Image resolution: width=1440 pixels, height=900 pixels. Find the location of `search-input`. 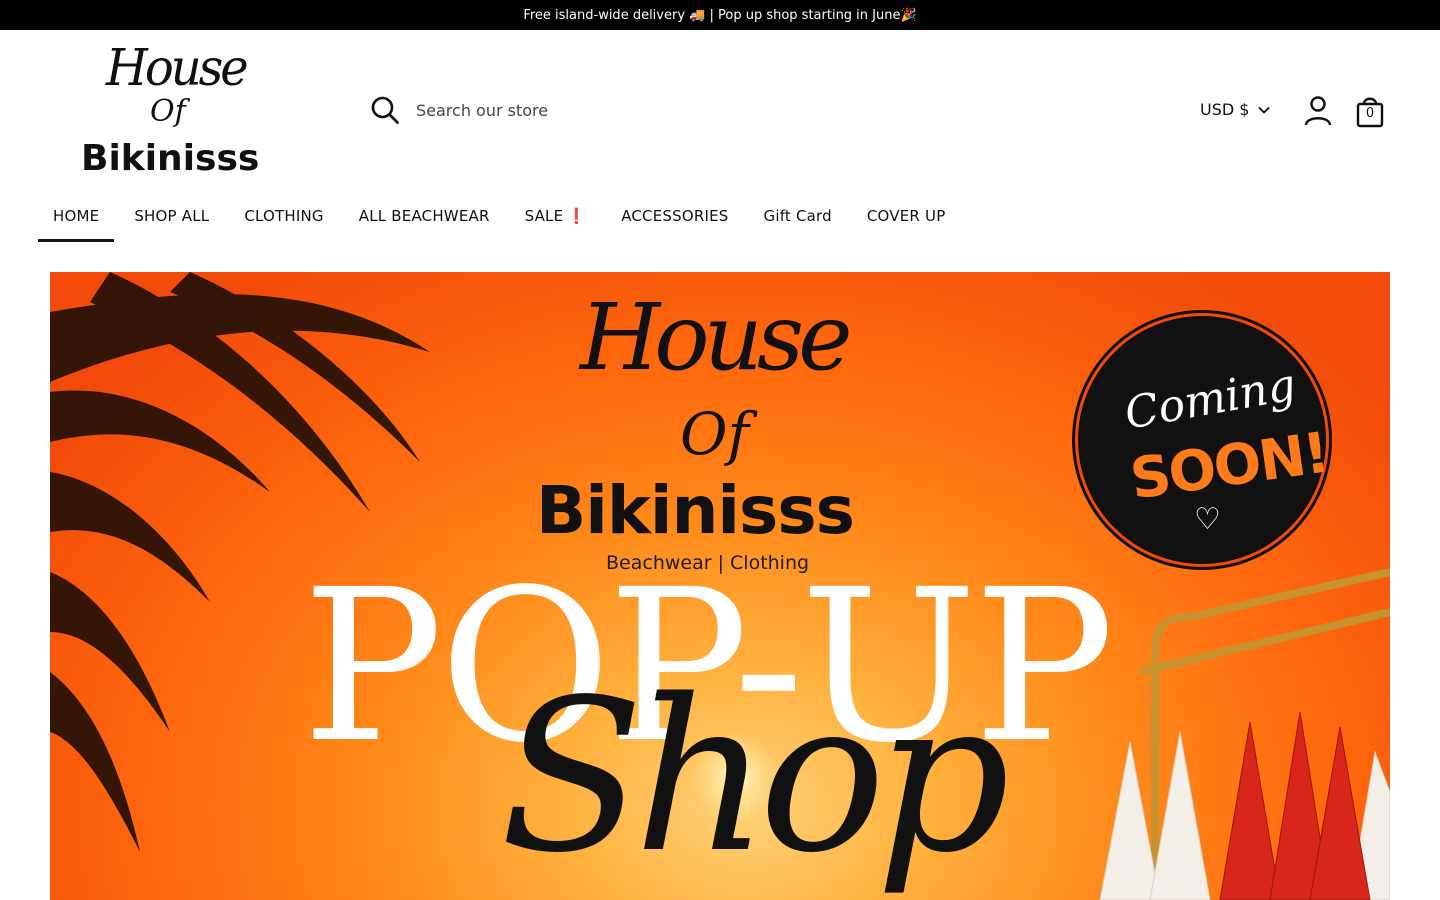

search-input is located at coordinates (626, 110).